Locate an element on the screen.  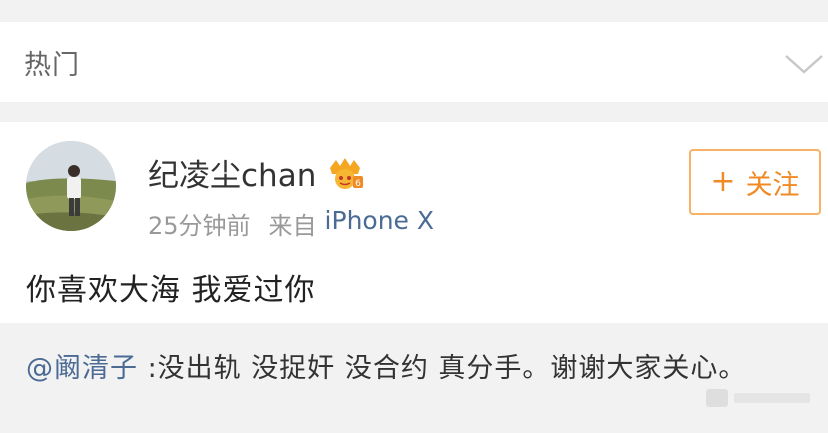
post-text: 你喜欢大海 我爱过你 is located at coordinates (171, 290).